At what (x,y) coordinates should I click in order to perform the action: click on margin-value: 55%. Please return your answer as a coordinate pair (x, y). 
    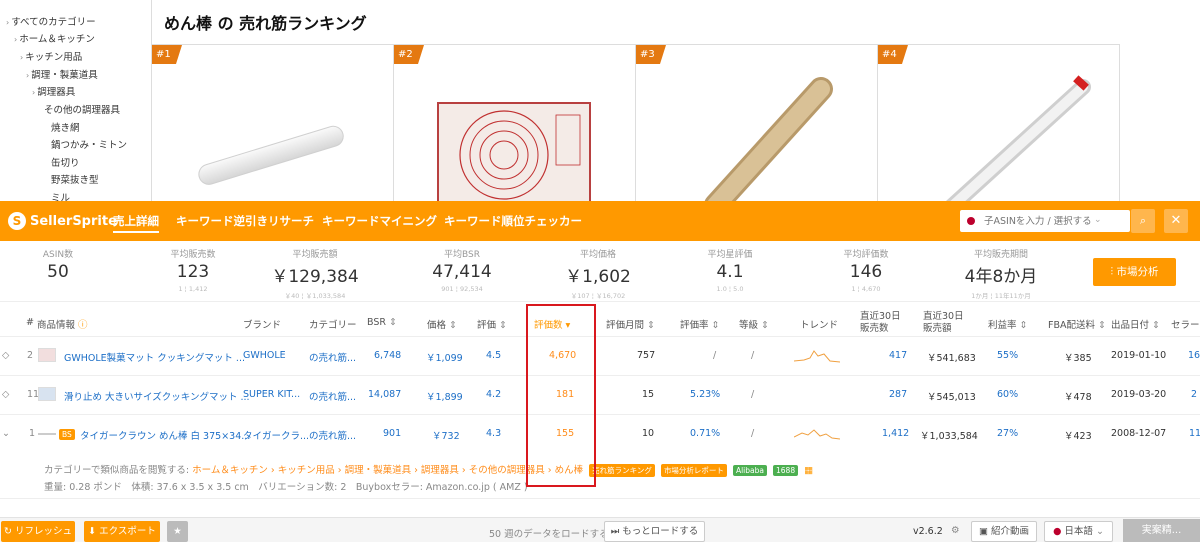
    Looking at the image, I should click on (1007, 355).